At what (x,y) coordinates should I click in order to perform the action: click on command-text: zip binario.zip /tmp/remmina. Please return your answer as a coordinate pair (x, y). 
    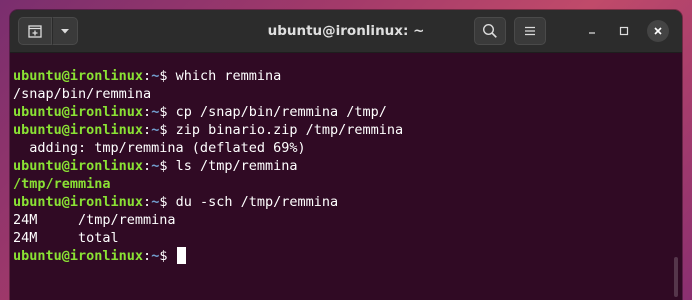
    Looking at the image, I should click on (289, 130).